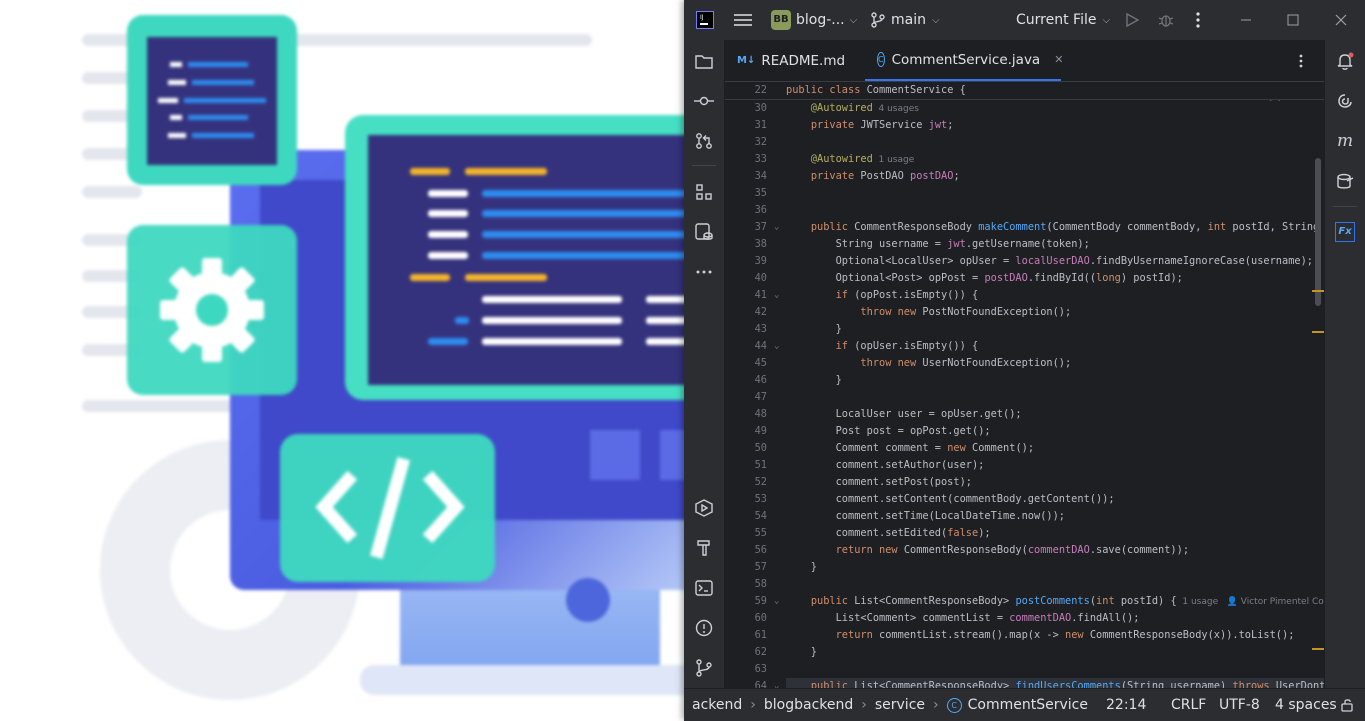 Image resolution: width=1365 pixels, height=721 pixels. What do you see at coordinates (870, 125) in the screenshot?
I see `code-text: private JWTService jwt;` at bounding box center [870, 125].